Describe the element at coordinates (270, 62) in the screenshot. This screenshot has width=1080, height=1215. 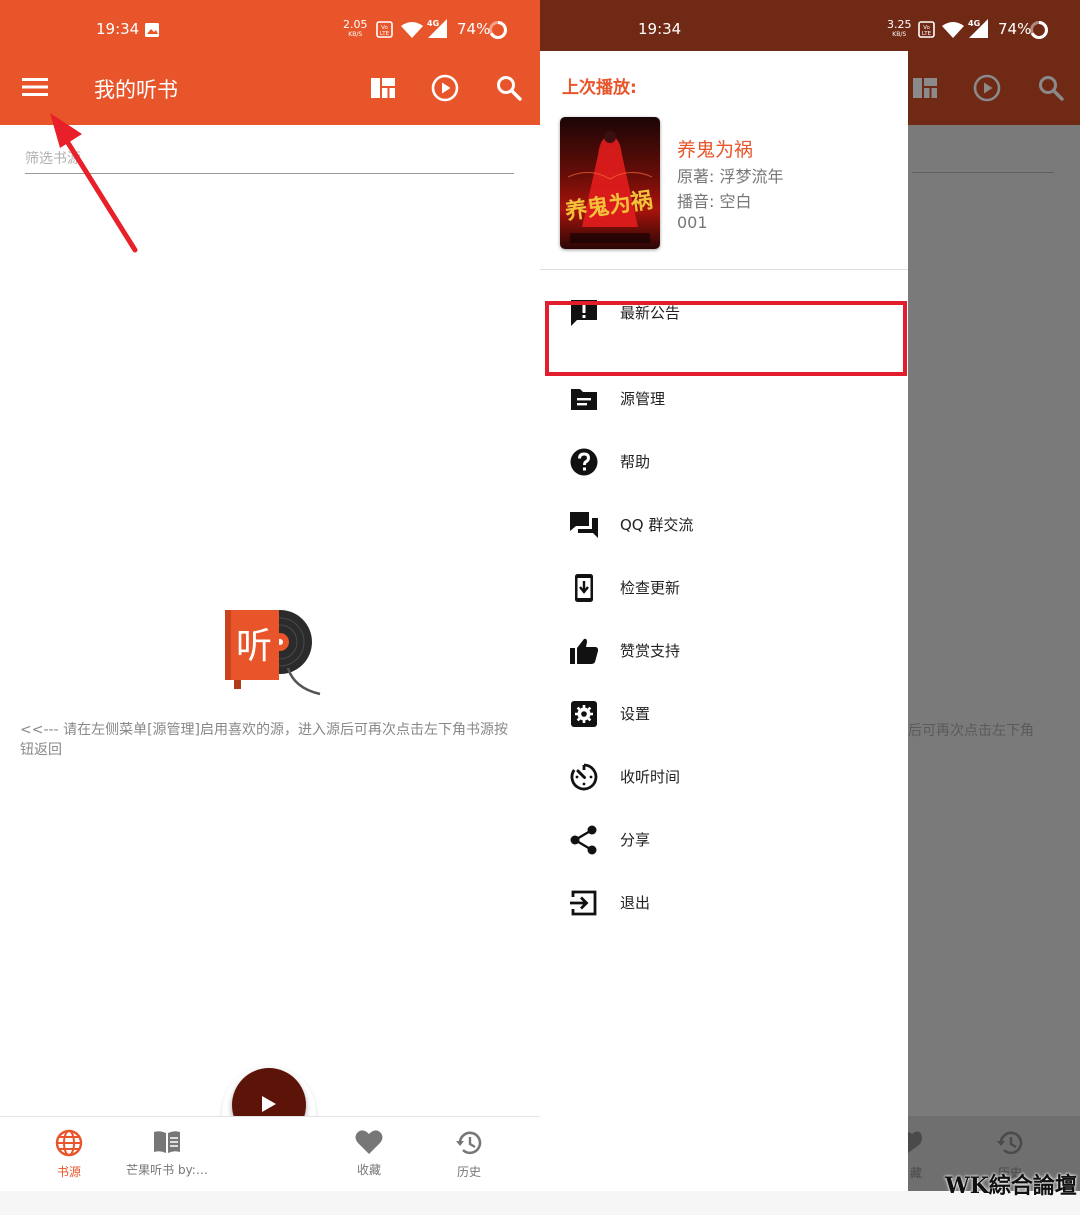
I see `app-bar: 19:34 2.05 KB/S Vo LTE 4G 74% 我的听书` at that location.